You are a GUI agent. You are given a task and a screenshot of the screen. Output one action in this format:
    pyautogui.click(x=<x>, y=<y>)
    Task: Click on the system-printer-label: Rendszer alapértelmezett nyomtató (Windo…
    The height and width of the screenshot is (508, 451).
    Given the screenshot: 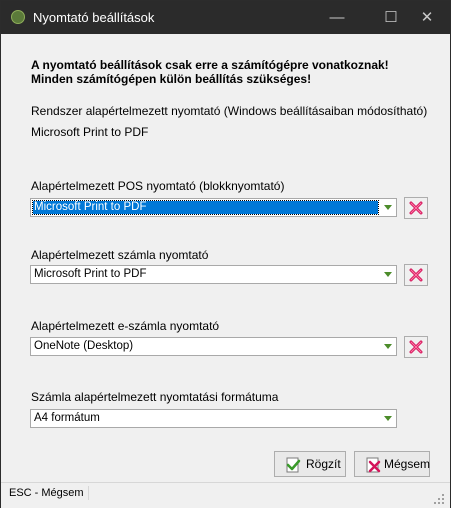 What is the action you would take?
    pyautogui.click(x=229, y=111)
    